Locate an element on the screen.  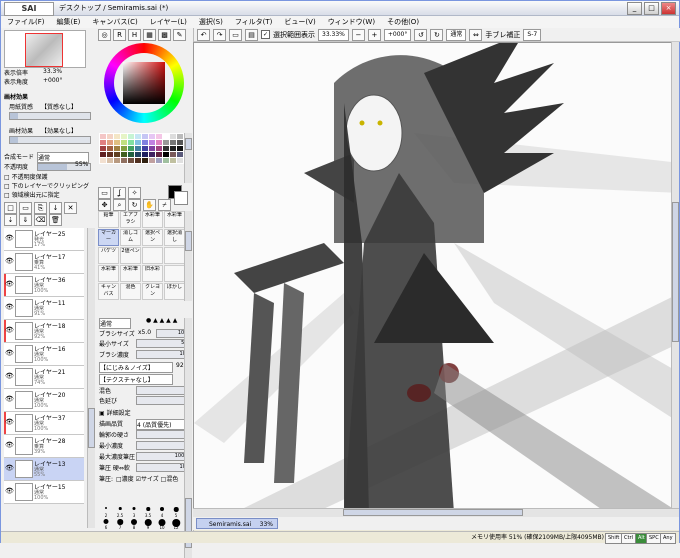
mode-field: 通常 is located at coordinates (456, 34).